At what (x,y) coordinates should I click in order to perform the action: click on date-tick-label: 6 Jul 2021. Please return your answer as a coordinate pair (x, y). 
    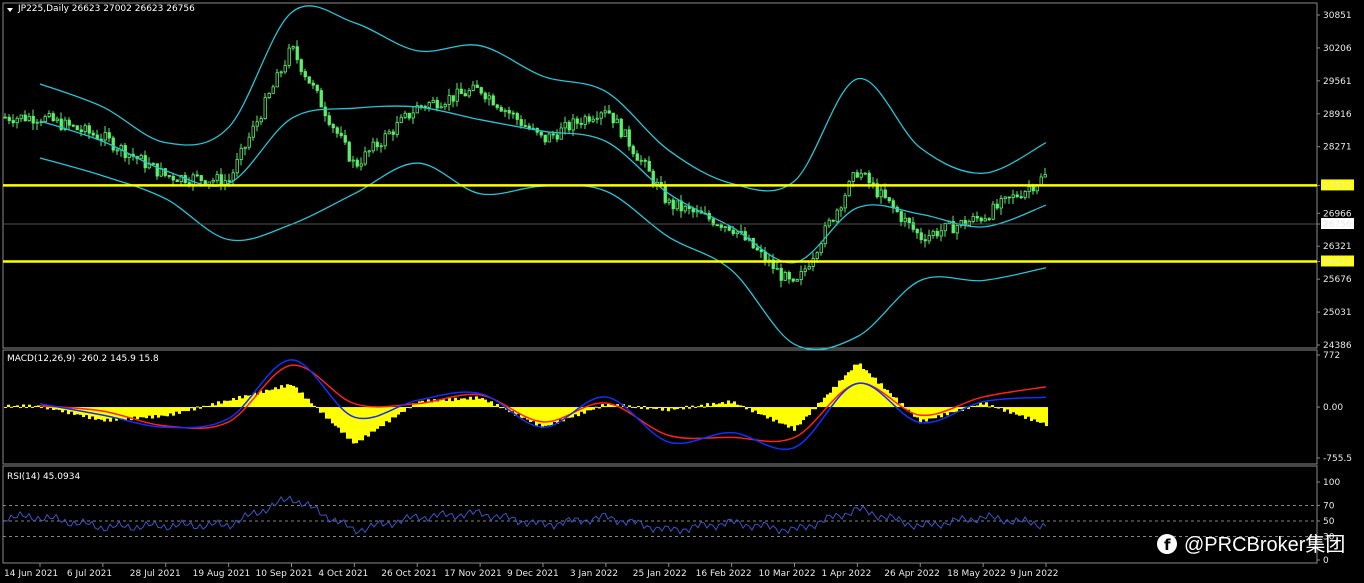
    Looking at the image, I should click on (89, 574).